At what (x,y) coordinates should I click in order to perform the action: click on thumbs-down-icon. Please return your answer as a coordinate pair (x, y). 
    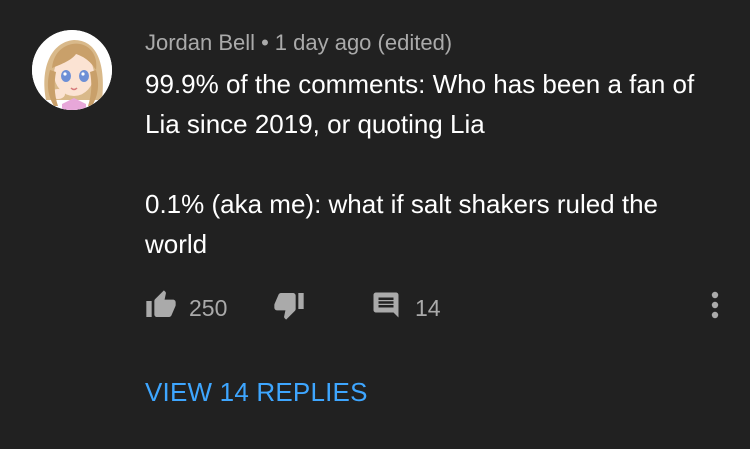
    Looking at the image, I should click on (289, 308).